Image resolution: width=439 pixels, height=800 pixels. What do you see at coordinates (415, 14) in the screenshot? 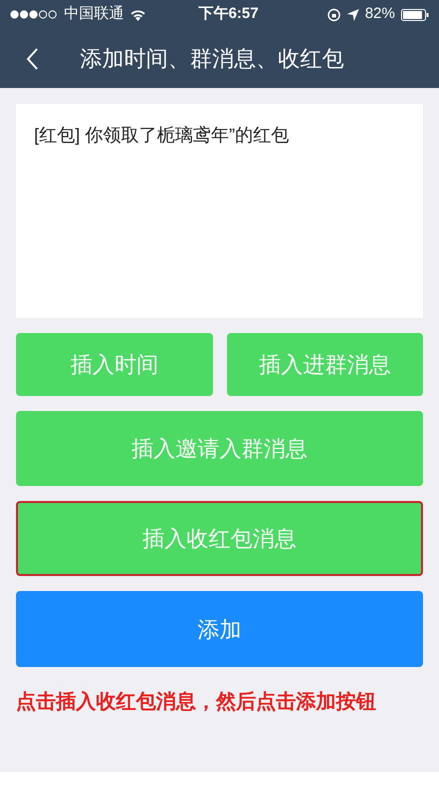
I see `battery-icon` at bounding box center [415, 14].